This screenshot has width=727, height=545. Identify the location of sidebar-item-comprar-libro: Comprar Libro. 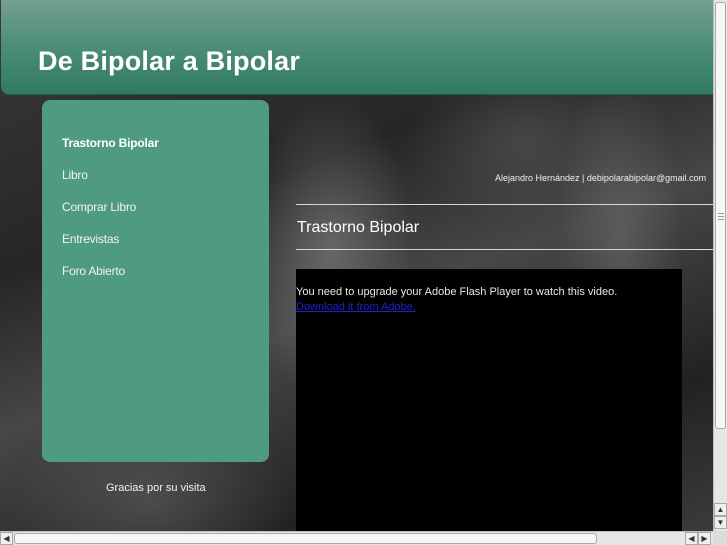
(110, 216).